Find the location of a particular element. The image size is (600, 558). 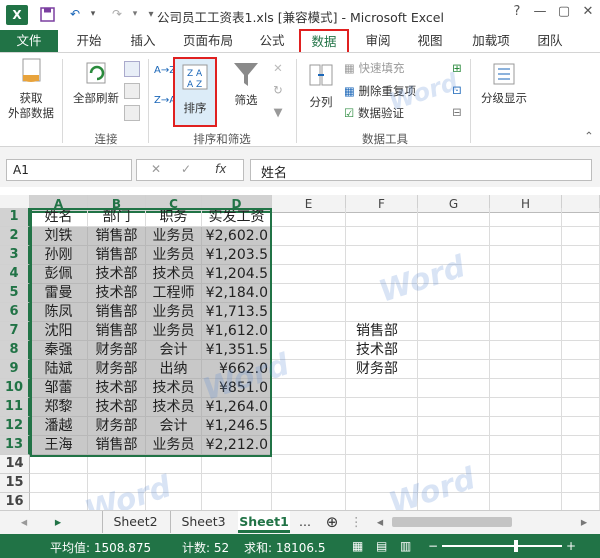

tab-addins: 加载项 is located at coordinates (491, 41).